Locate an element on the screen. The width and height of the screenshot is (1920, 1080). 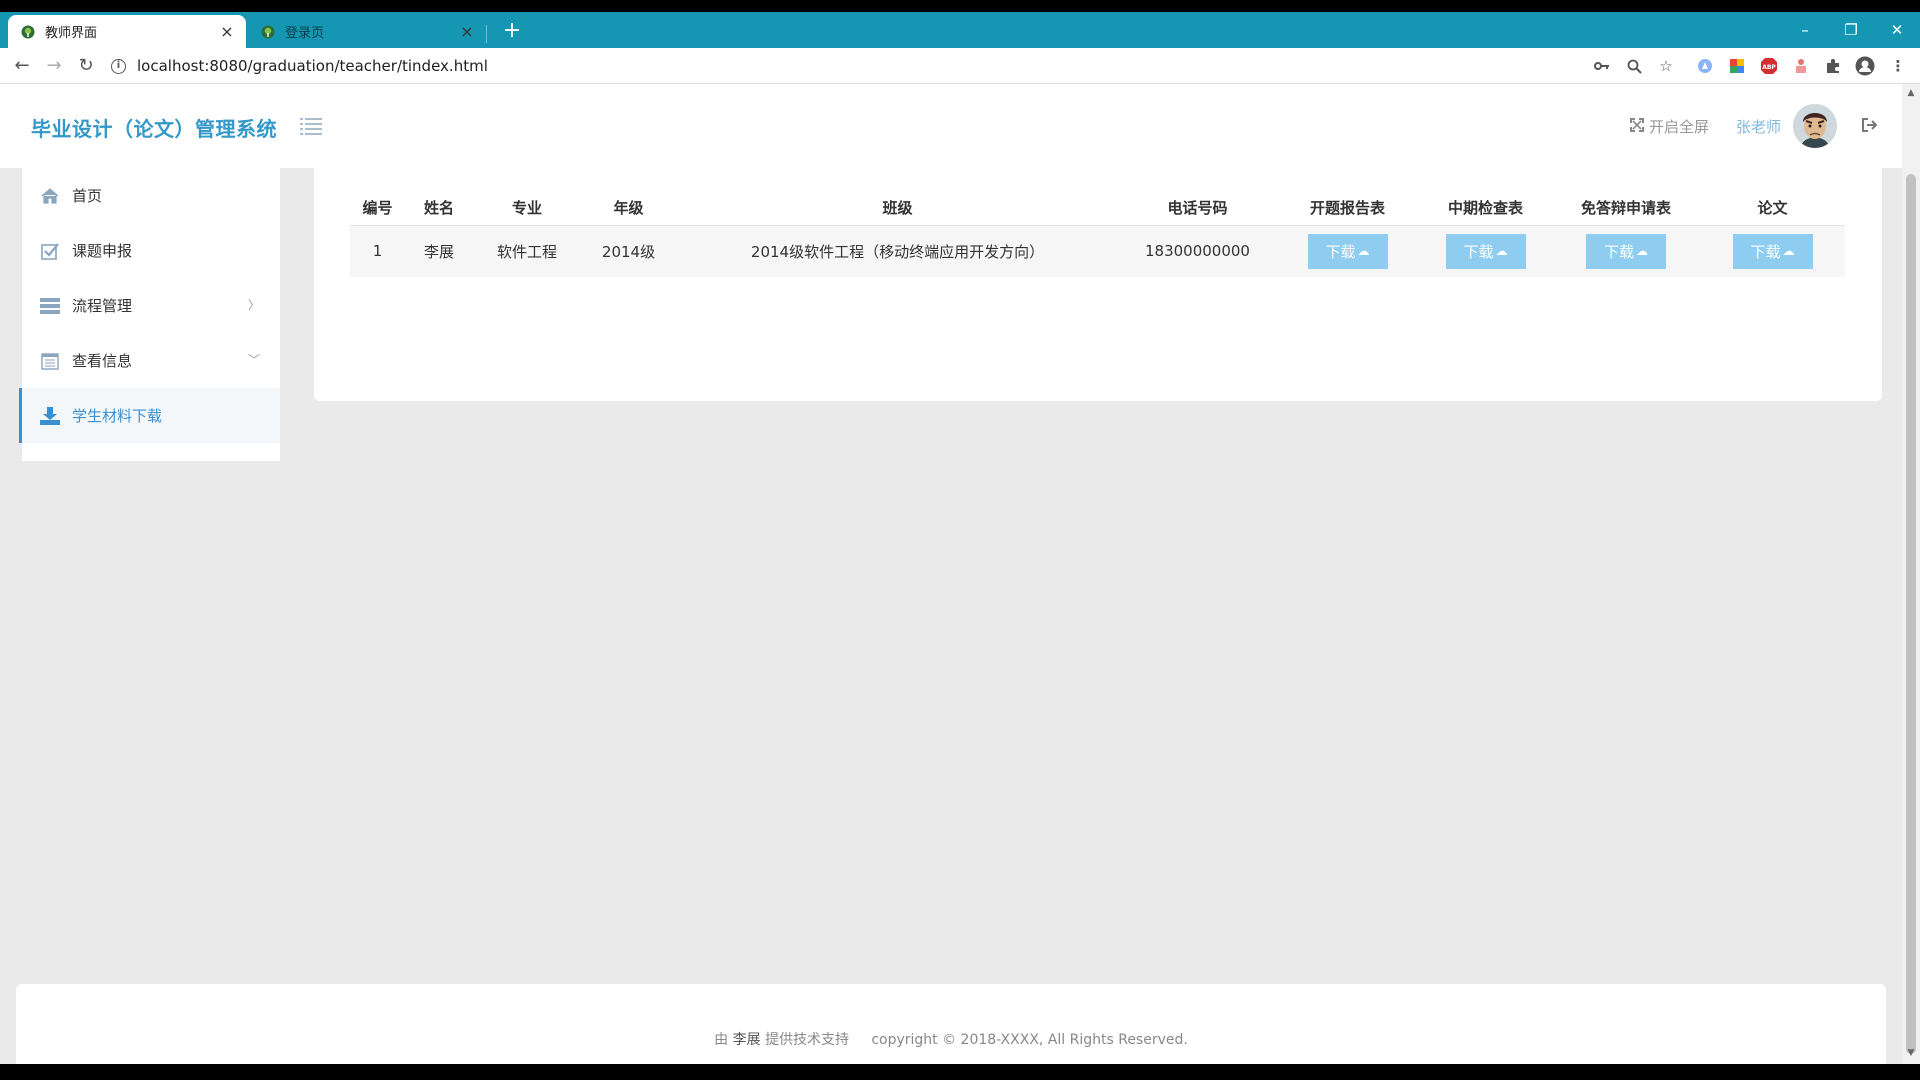
fullscreen-label: 开启全屏 is located at coordinates (1679, 127).